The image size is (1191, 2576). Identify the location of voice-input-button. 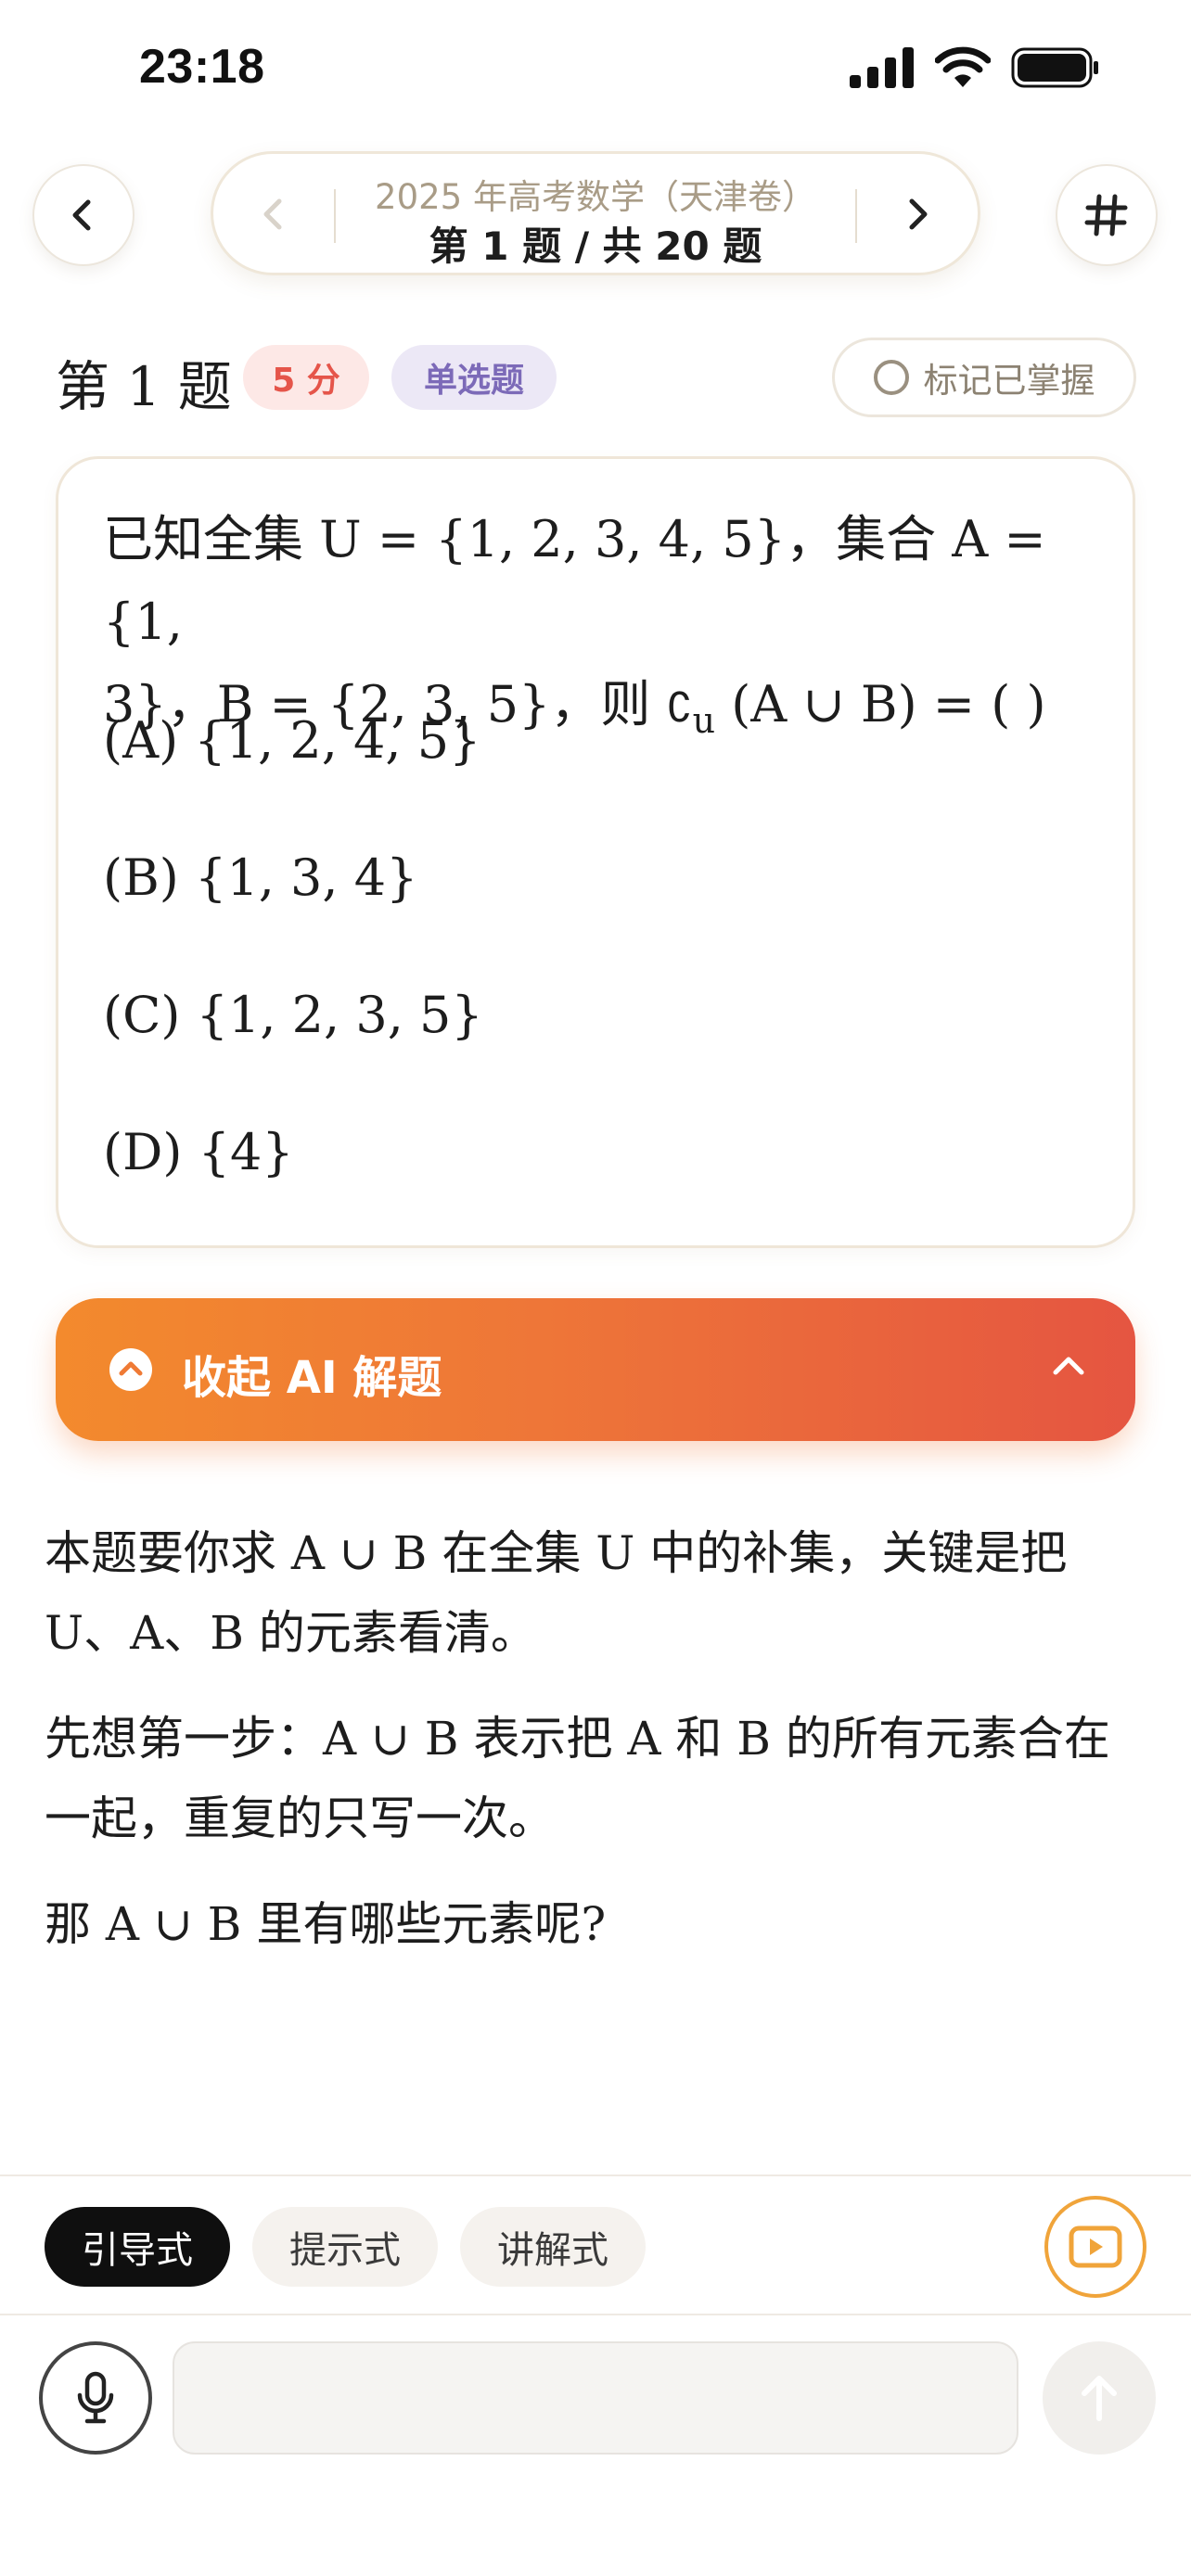
(95, 2398).